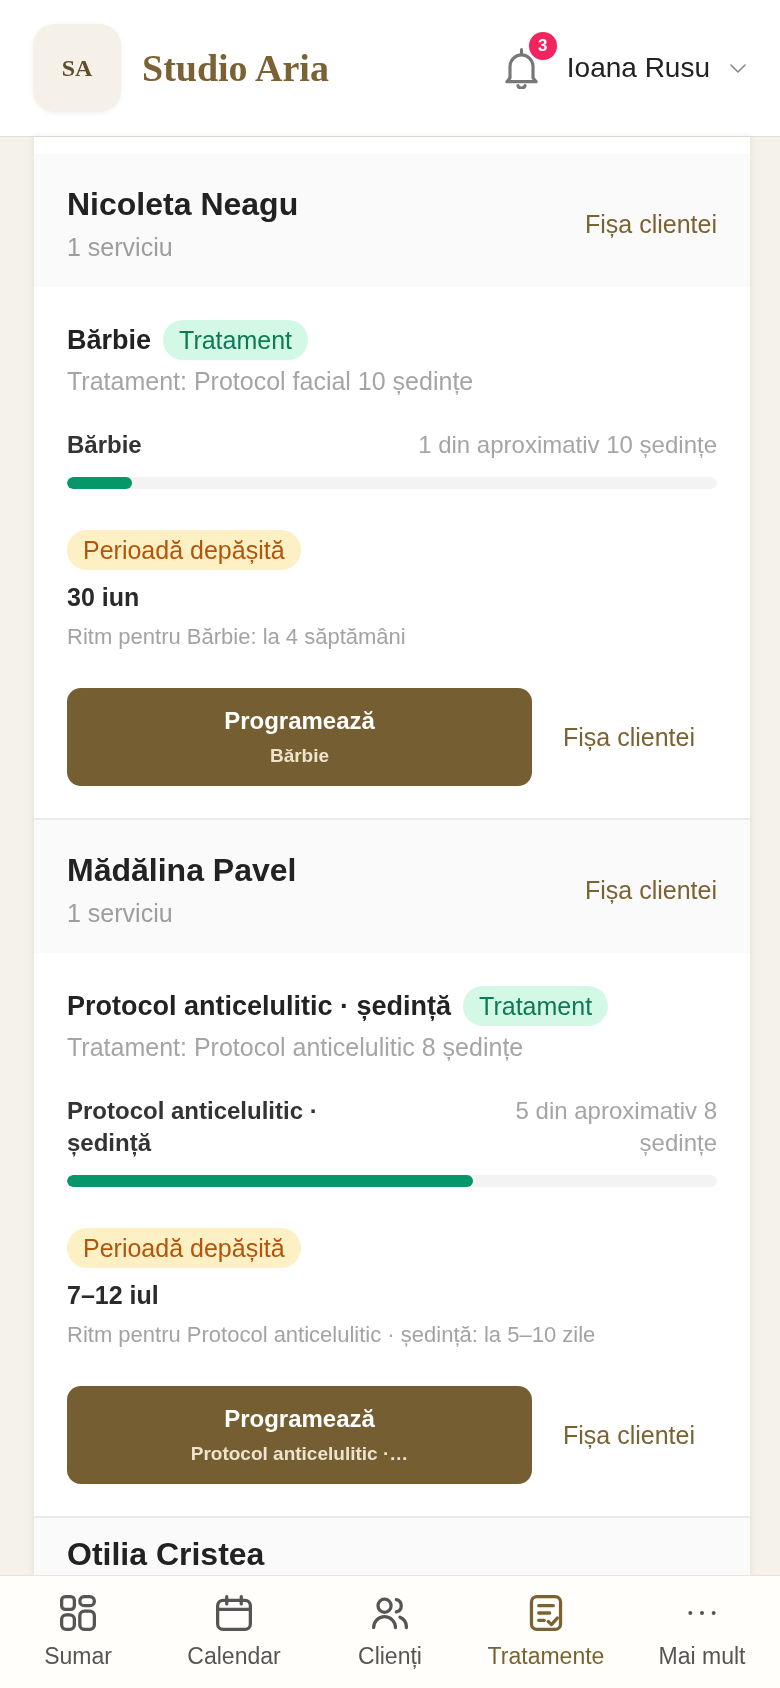 The height and width of the screenshot is (1688, 780). What do you see at coordinates (235, 68) in the screenshot?
I see `brand-name: Studio Aria` at bounding box center [235, 68].